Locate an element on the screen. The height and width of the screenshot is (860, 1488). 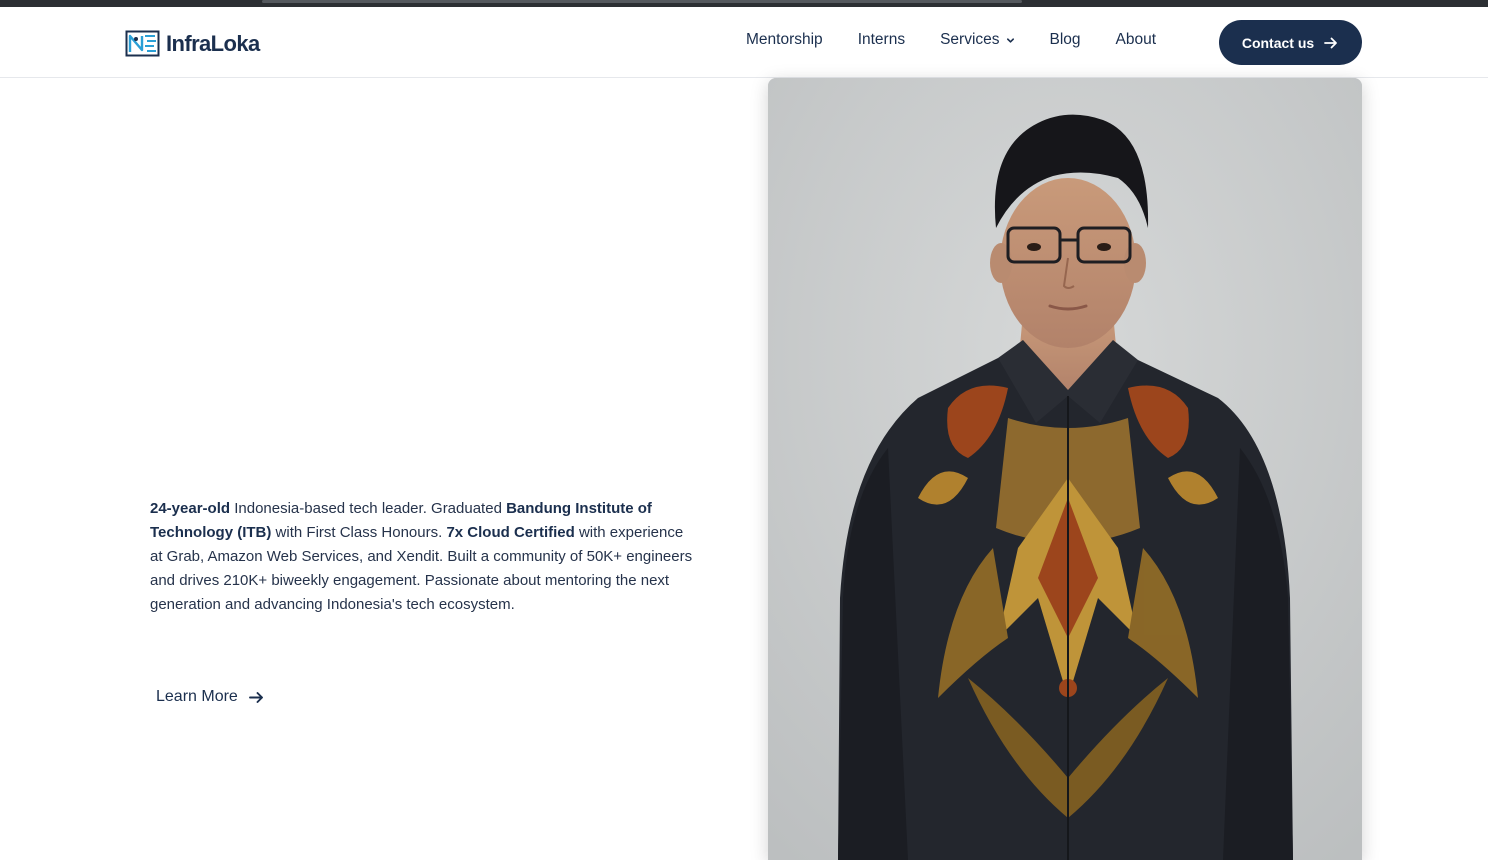
learn-more-label: Learn More is located at coordinates (197, 696).